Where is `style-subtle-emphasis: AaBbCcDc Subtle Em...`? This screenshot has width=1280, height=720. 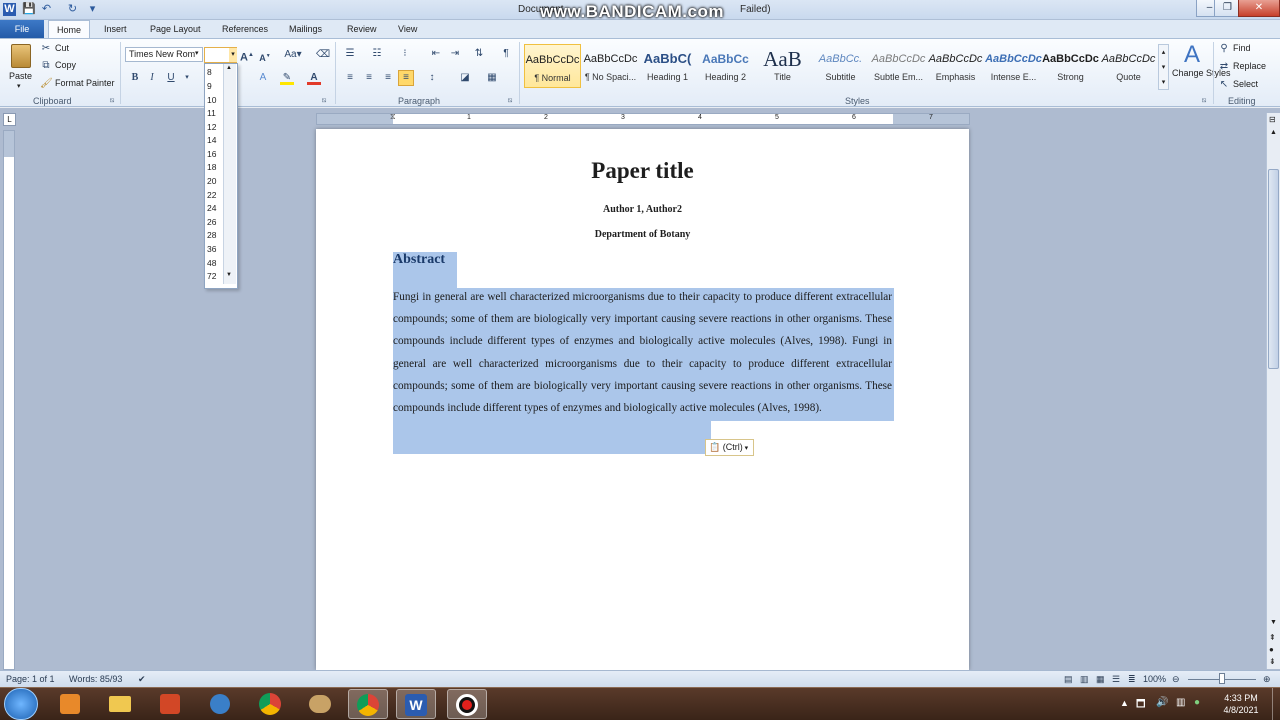 style-subtle-emphasis: AaBbCcDc Subtle Em... is located at coordinates (898, 66).